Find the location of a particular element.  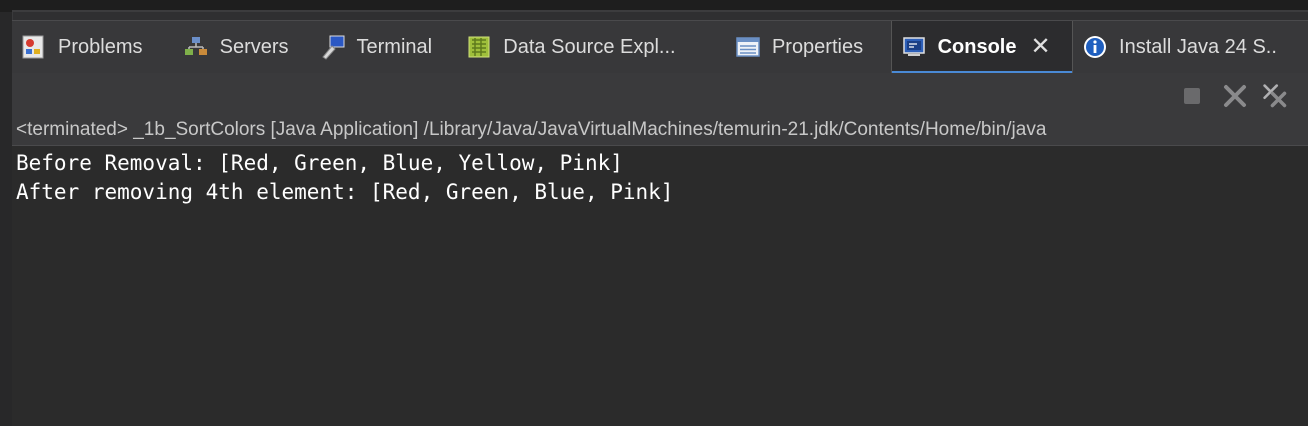

servers-icon is located at coordinates (196, 47).